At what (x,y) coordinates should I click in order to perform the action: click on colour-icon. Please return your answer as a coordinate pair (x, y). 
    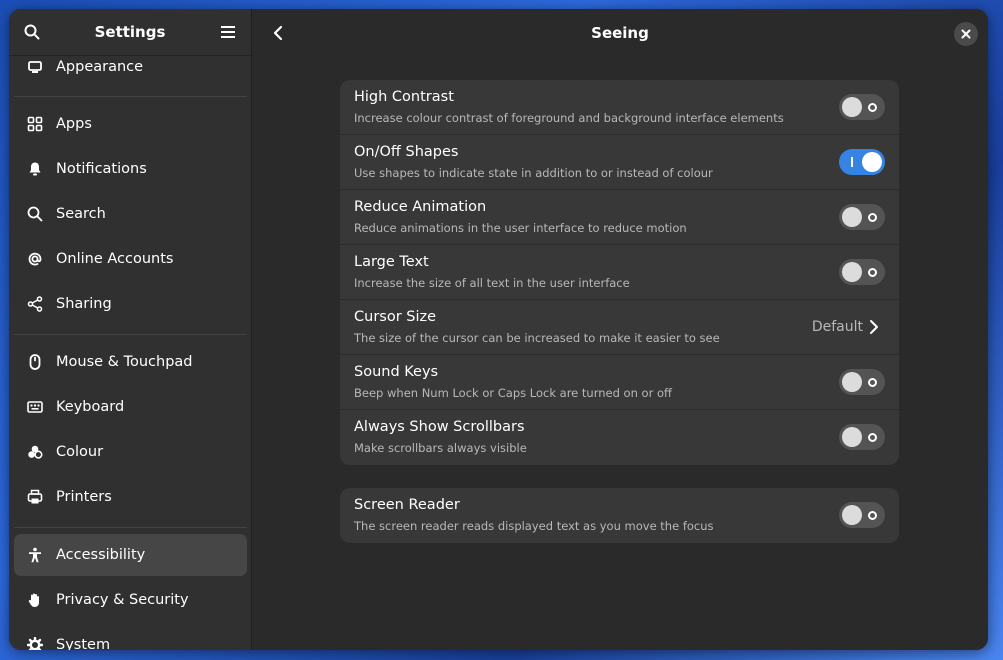
    Looking at the image, I should click on (35, 452).